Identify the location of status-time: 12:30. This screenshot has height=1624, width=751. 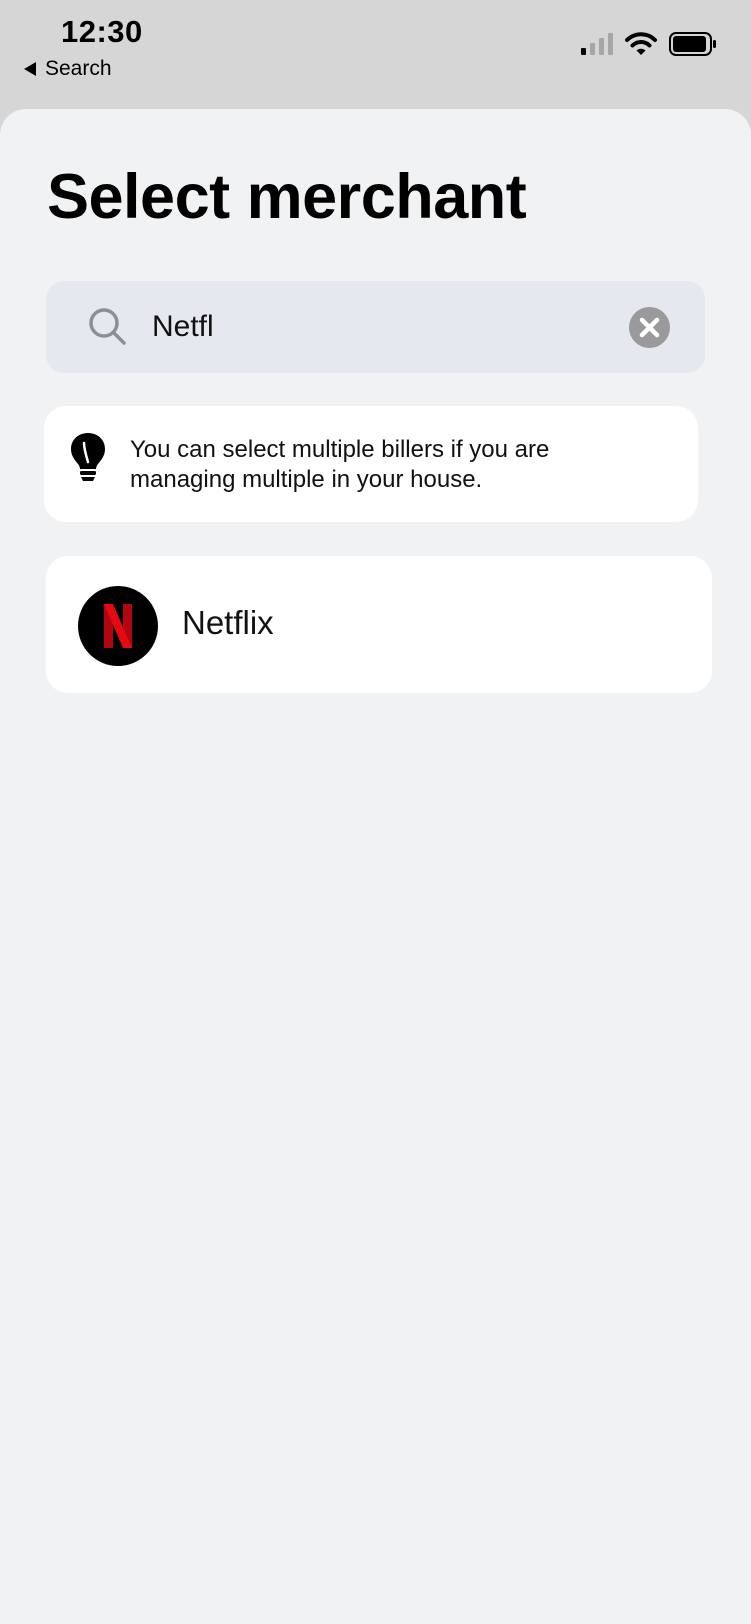
(102, 31).